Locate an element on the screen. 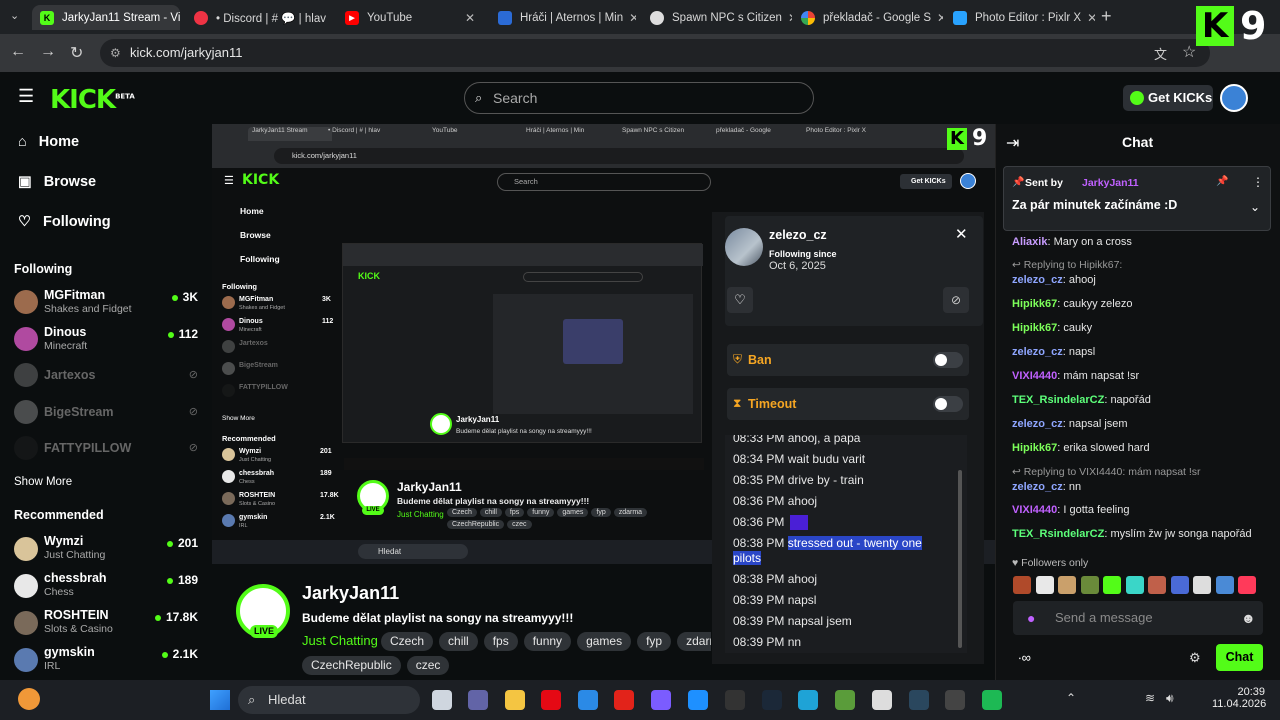 The image size is (1280, 720). send-chat-button: Chat is located at coordinates (1239, 657).